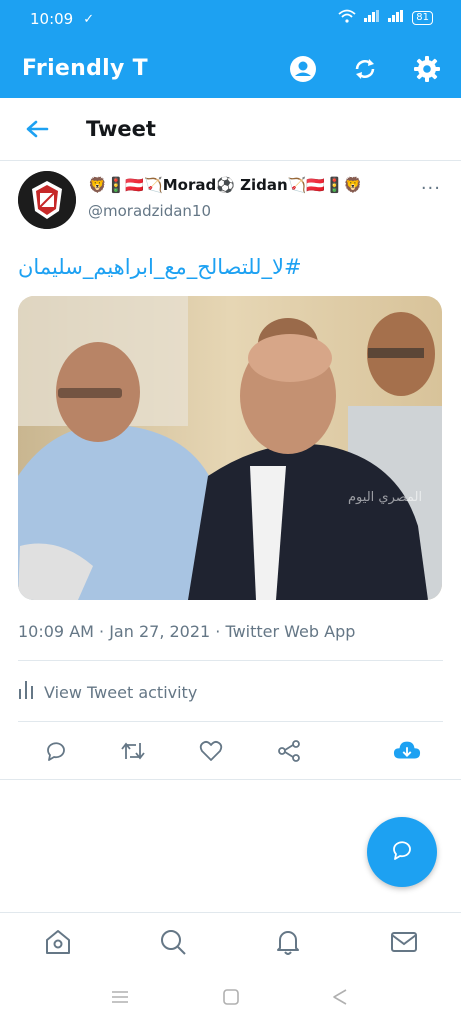 The image size is (461, 1024). I want to click on back-arrow-icon, so click(37, 129).